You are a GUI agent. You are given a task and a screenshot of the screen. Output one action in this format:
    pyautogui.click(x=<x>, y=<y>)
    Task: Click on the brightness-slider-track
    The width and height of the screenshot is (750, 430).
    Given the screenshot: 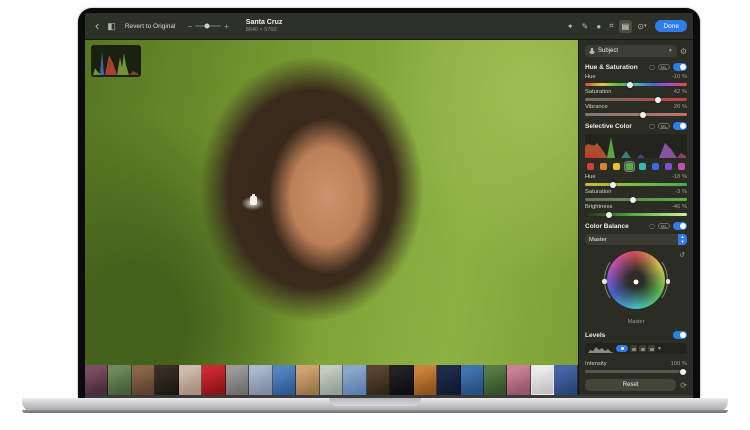 What is the action you would take?
    pyautogui.click(x=636, y=214)
    